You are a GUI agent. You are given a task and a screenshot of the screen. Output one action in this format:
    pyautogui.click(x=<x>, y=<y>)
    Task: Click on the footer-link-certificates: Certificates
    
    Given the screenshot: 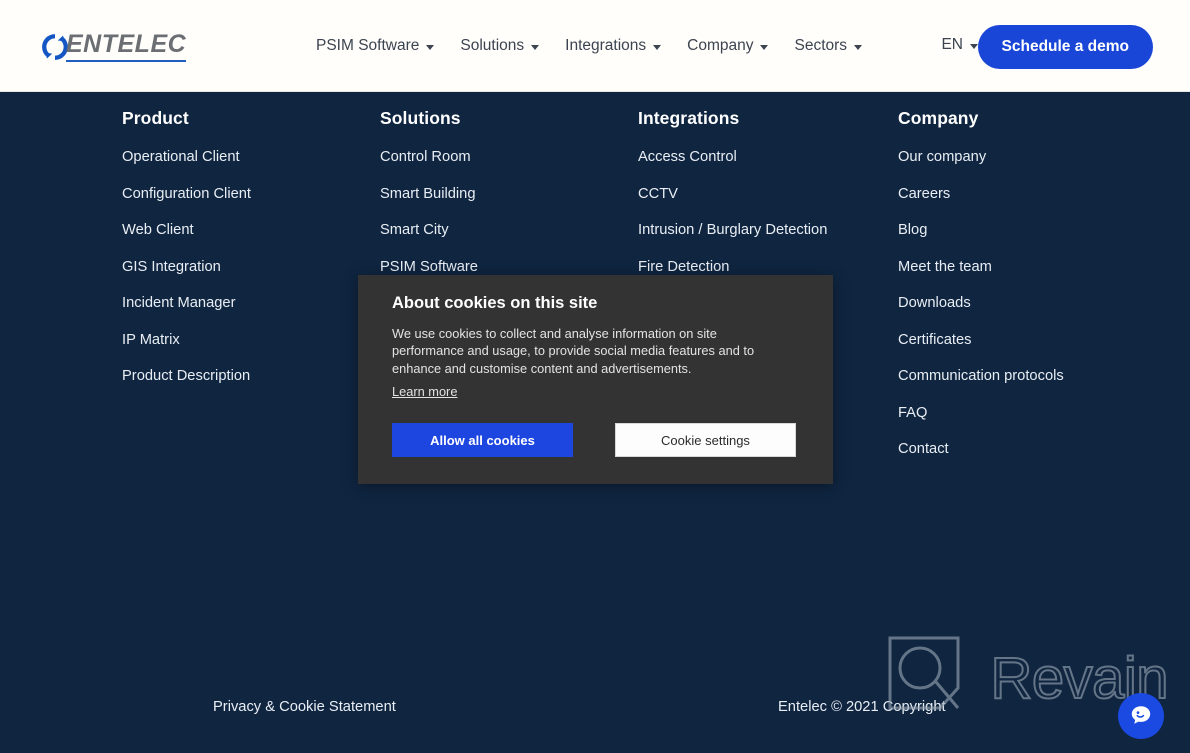 What is the action you would take?
    pyautogui.click(x=1023, y=340)
    